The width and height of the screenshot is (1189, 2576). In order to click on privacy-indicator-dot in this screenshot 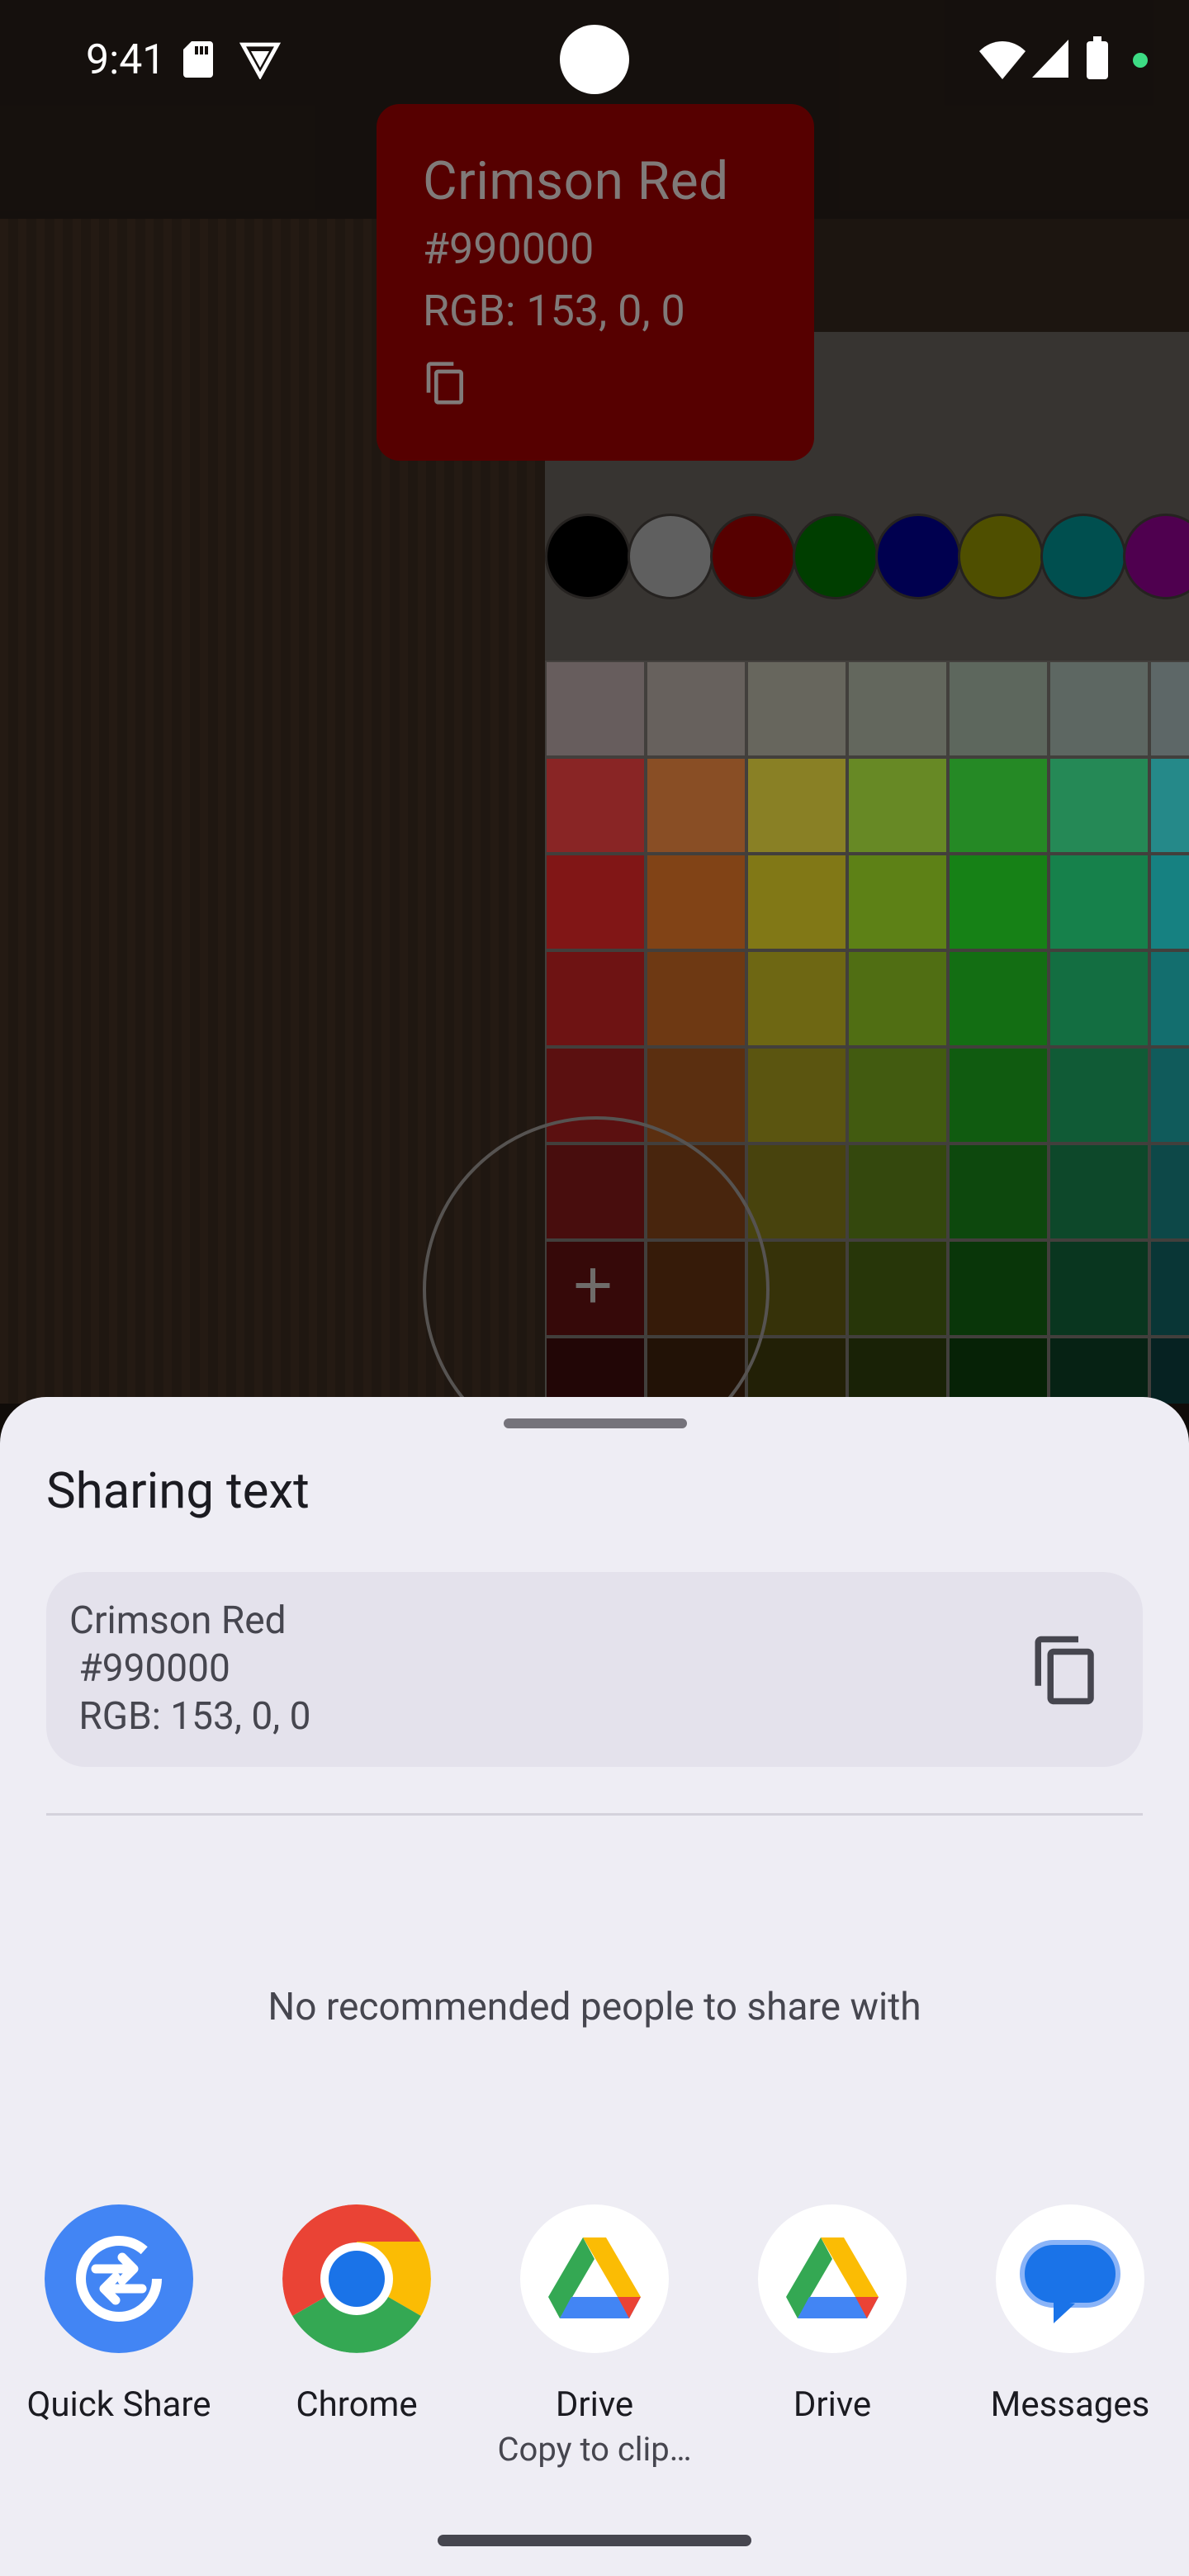, I will do `click(1140, 60)`.